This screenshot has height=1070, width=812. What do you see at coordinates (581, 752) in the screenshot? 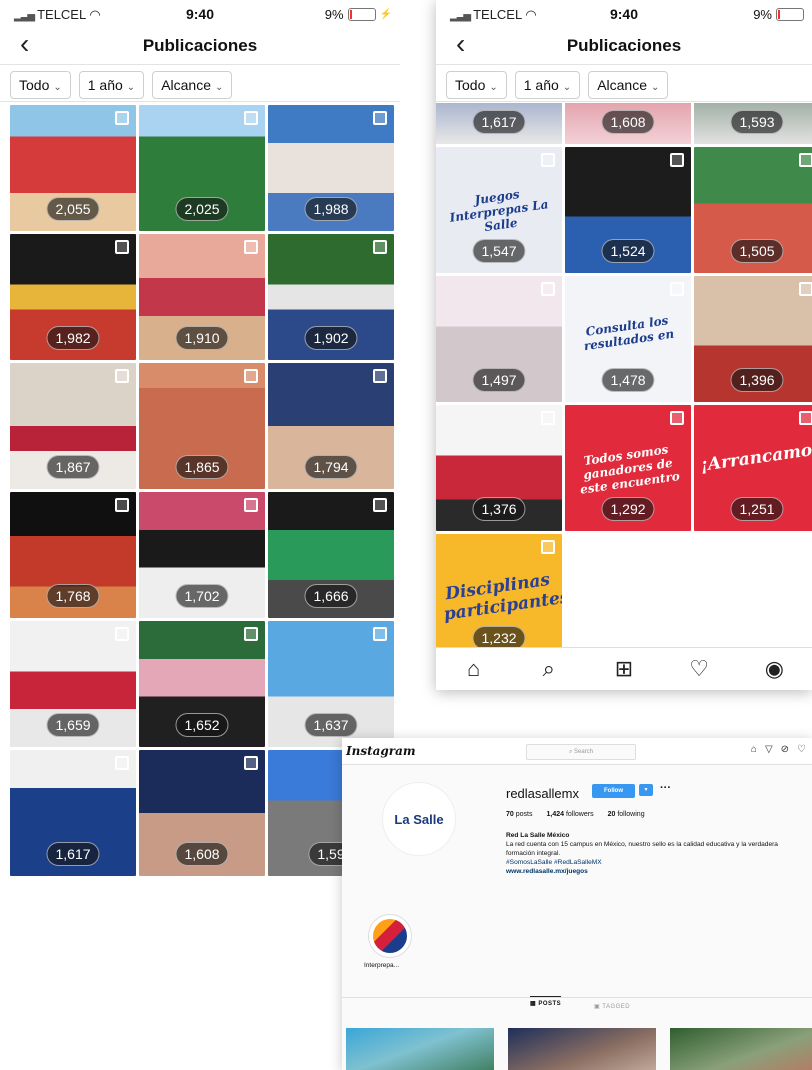
I see `search-input: ⌕ Search` at bounding box center [581, 752].